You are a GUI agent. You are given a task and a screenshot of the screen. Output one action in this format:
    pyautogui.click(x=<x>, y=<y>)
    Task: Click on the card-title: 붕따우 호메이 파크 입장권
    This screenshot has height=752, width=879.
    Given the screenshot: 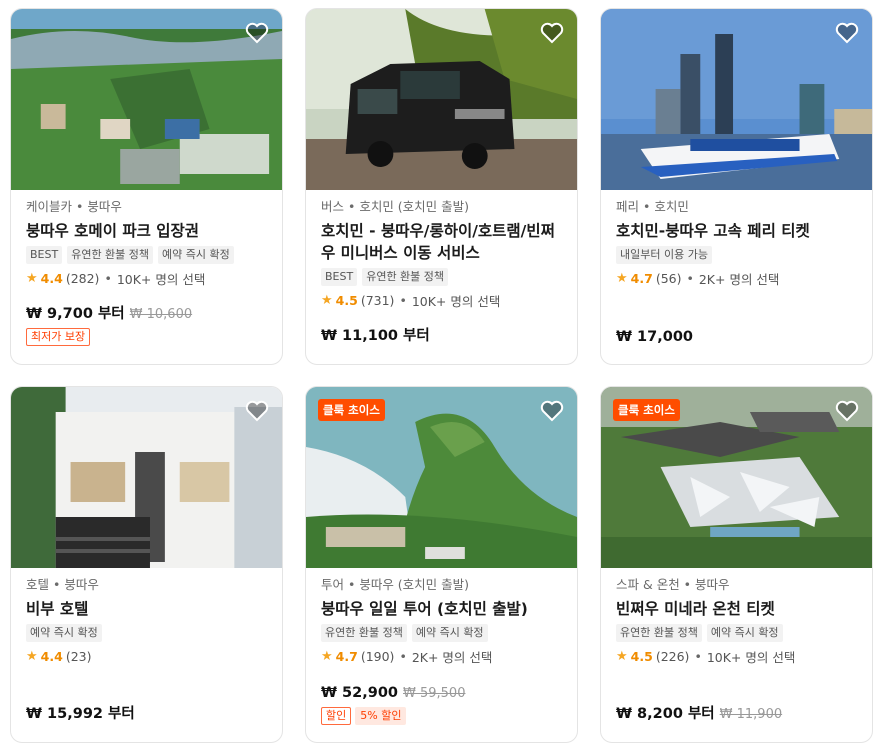 What is the action you would take?
    pyautogui.click(x=146, y=231)
    